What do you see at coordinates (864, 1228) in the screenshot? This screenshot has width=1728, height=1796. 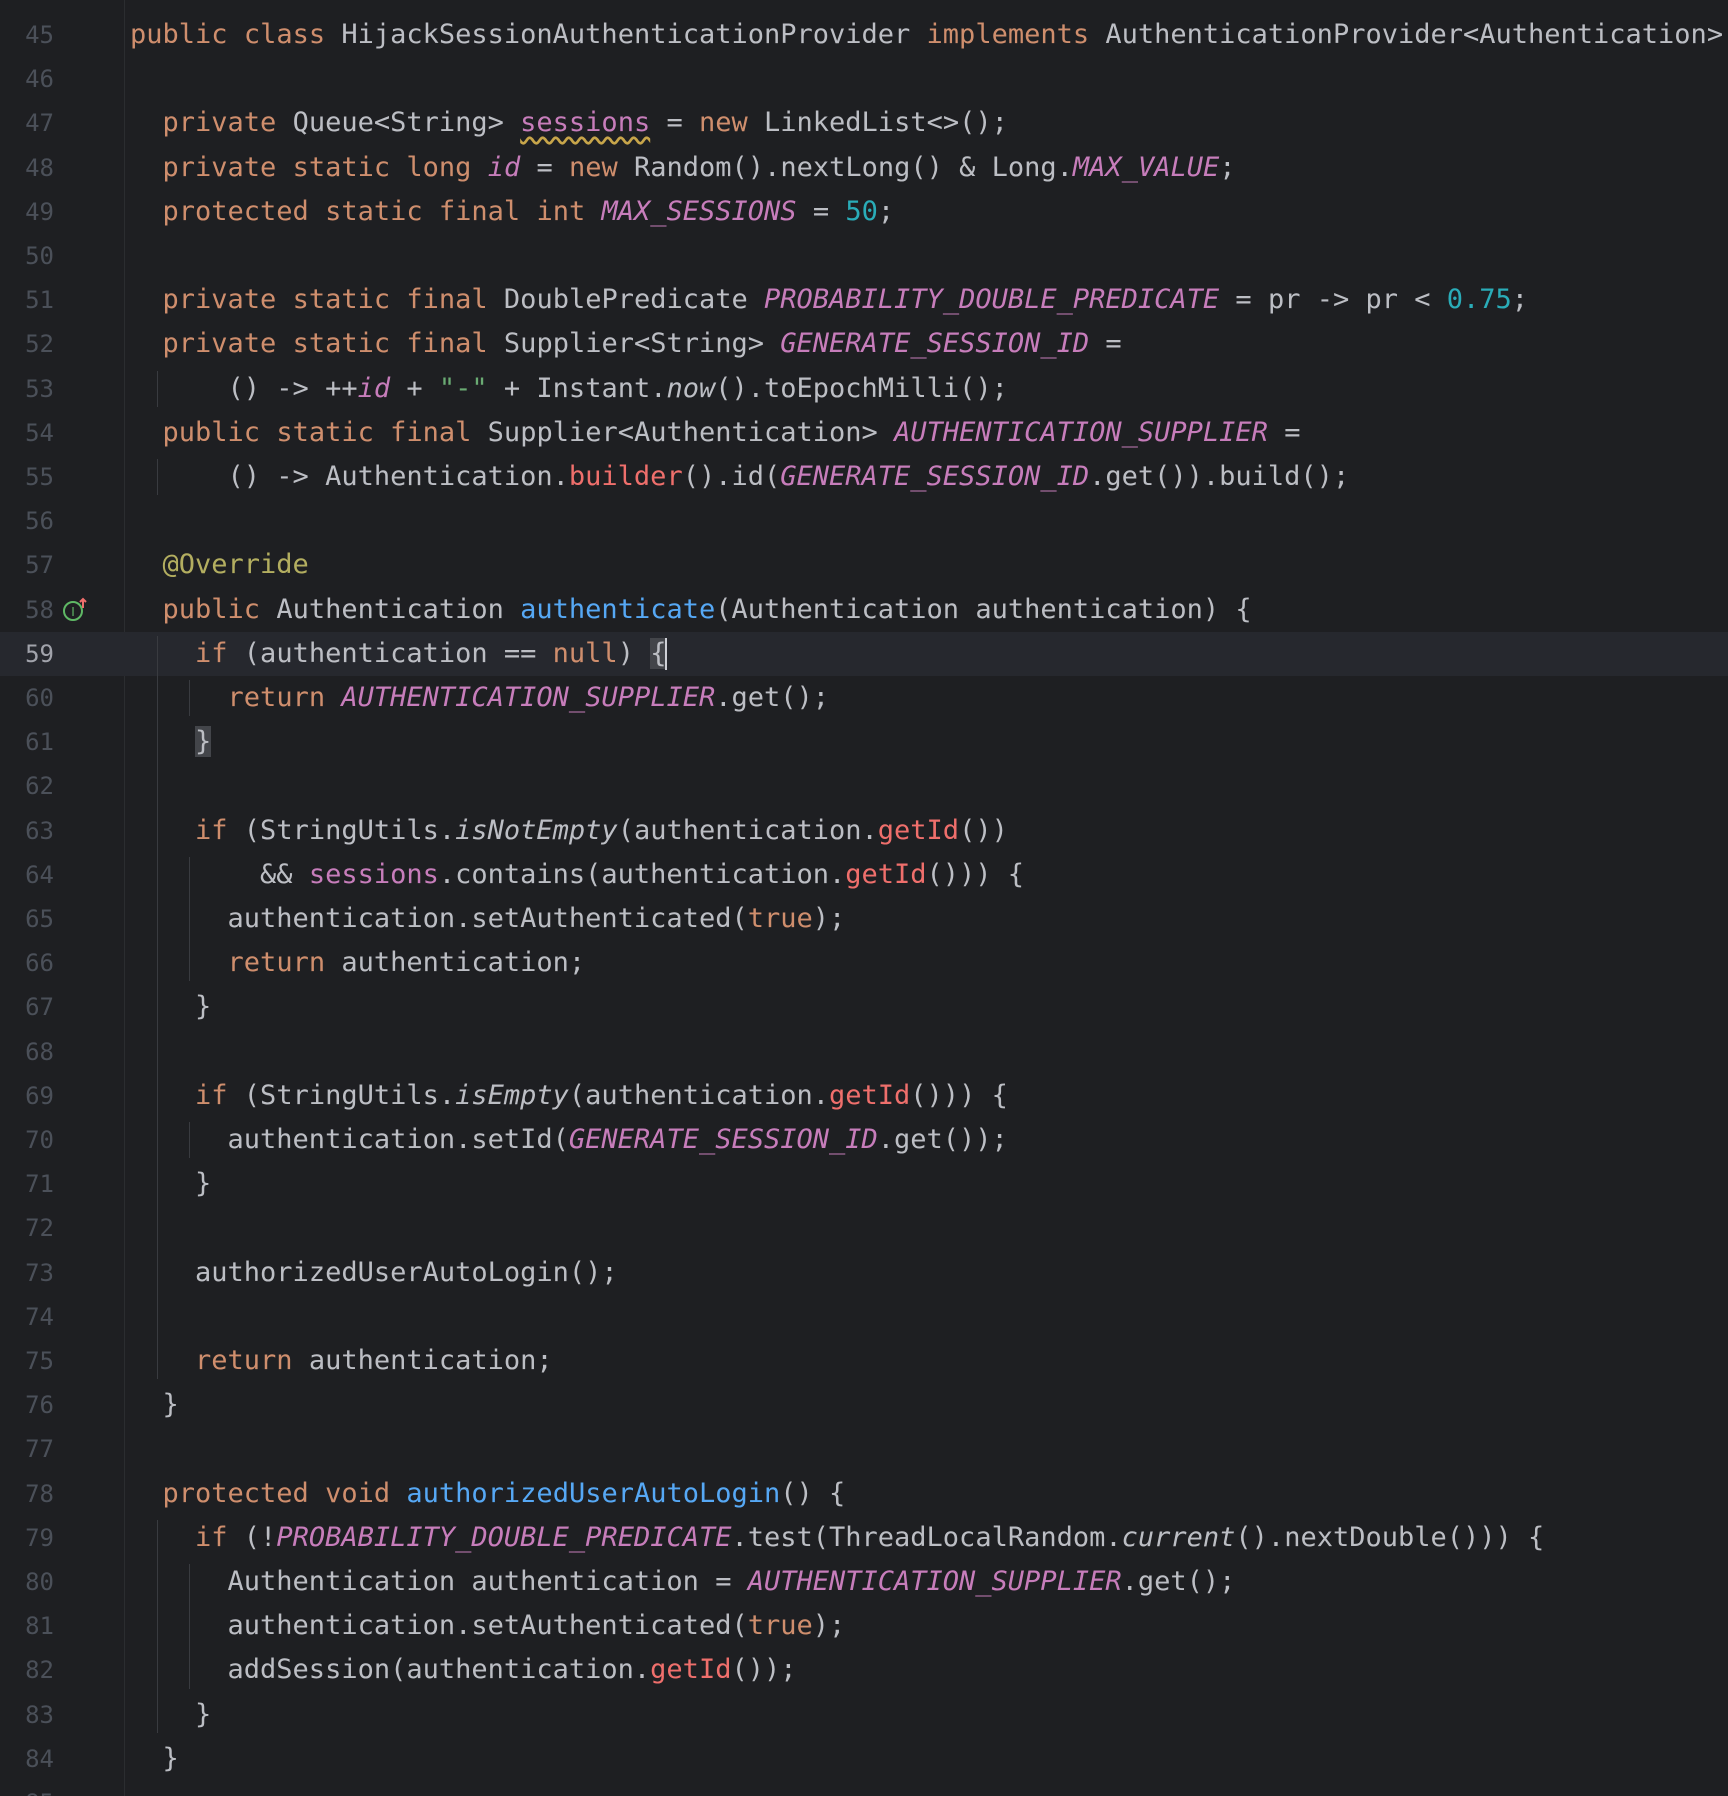 I see `code-line: 72` at bounding box center [864, 1228].